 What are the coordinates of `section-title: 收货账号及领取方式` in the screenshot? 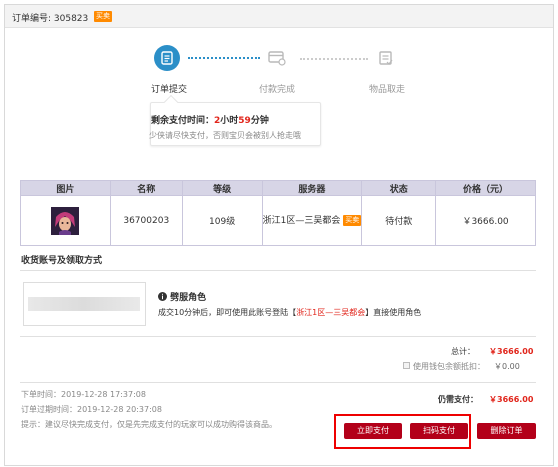 It's located at (62, 261).